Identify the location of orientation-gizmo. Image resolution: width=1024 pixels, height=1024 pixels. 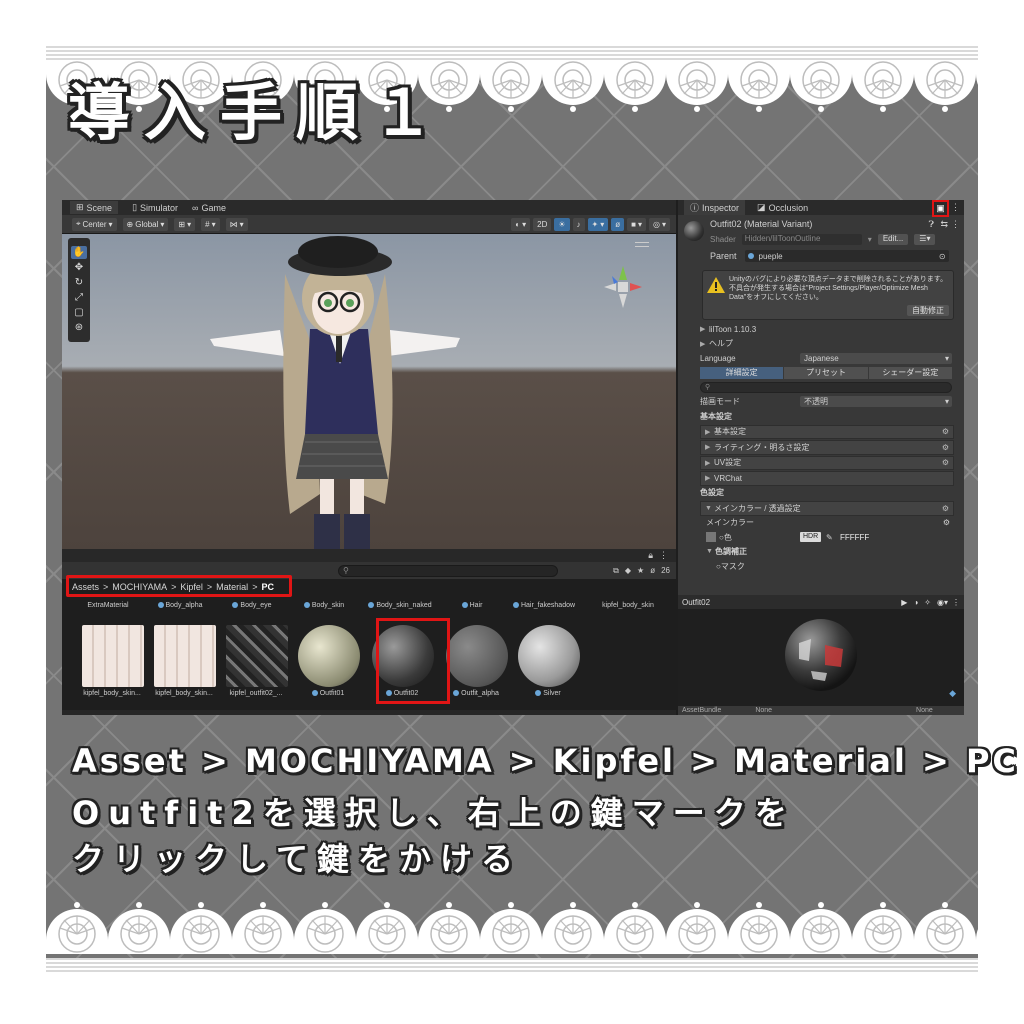
(623, 287).